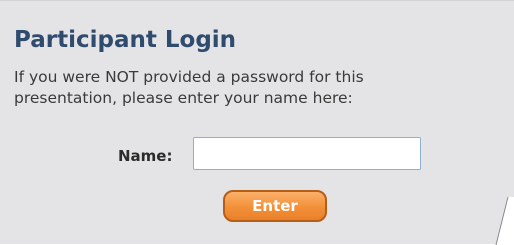  Describe the element at coordinates (504, 220) in the screenshot. I see `decorative-stripe` at that location.